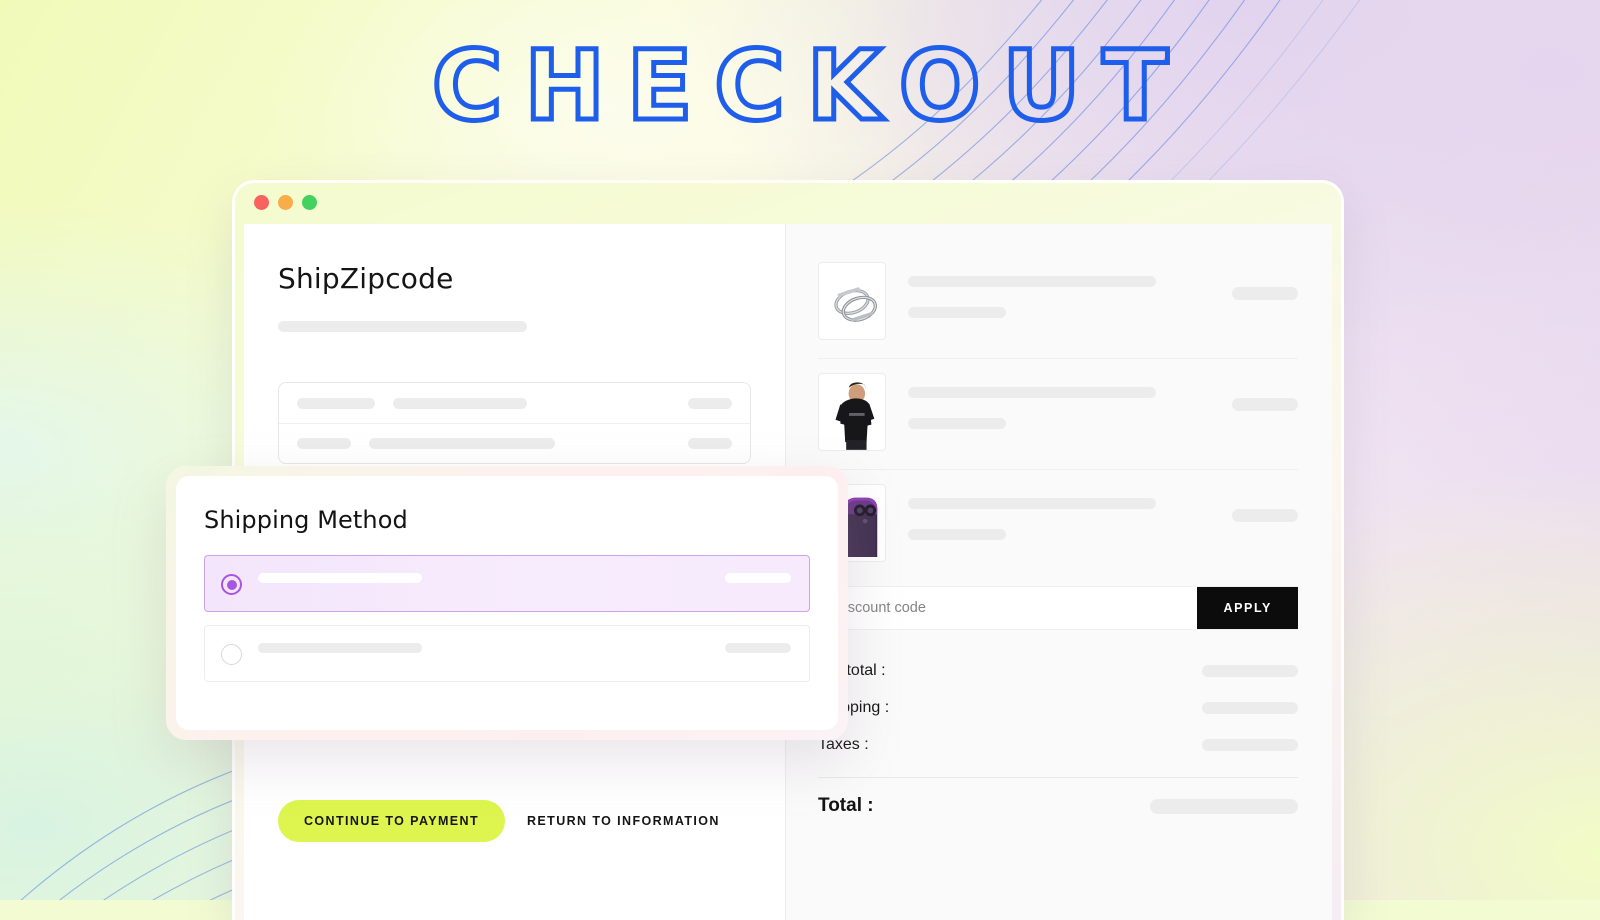 The width and height of the screenshot is (1600, 920). What do you see at coordinates (231, 654) in the screenshot?
I see `radio-unselected-icon` at bounding box center [231, 654].